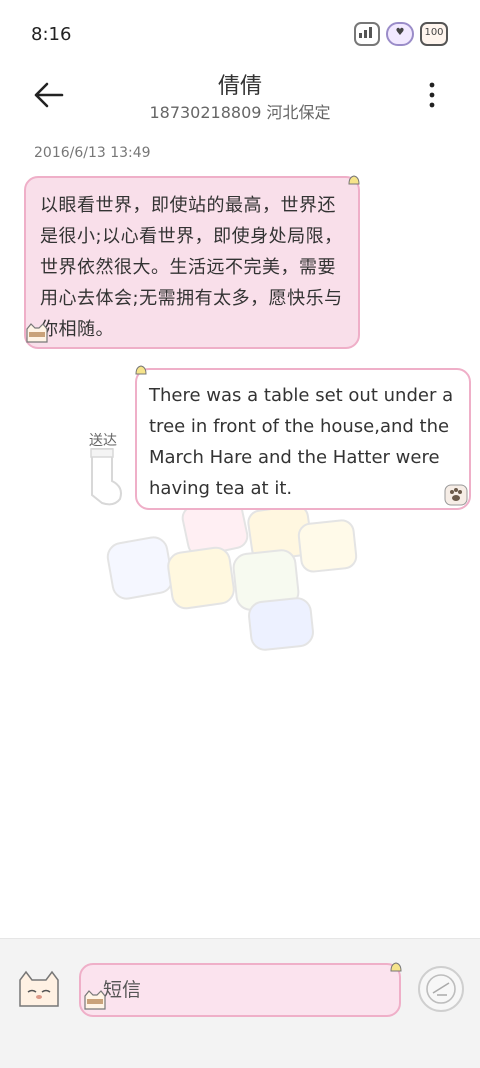 This screenshot has width=480, height=1068. I want to click on message-composer: 短信, so click(240, 1003).